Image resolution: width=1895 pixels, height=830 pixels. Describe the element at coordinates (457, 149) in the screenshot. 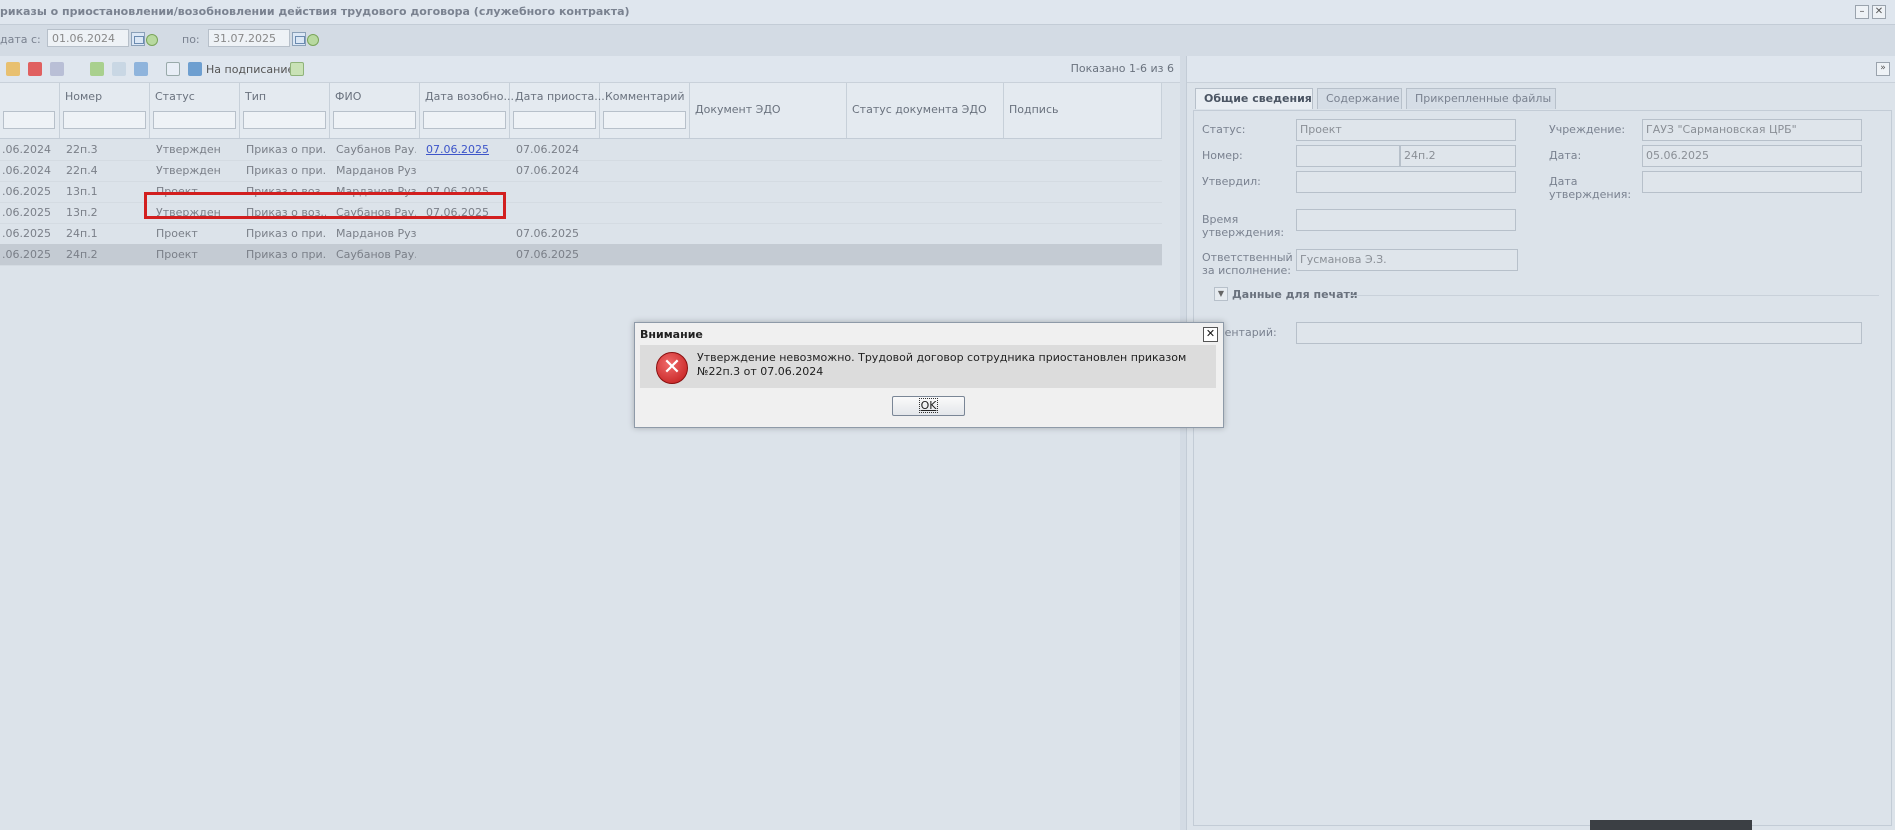

I see `cell-resume-date-link: 07.06.2025` at that location.